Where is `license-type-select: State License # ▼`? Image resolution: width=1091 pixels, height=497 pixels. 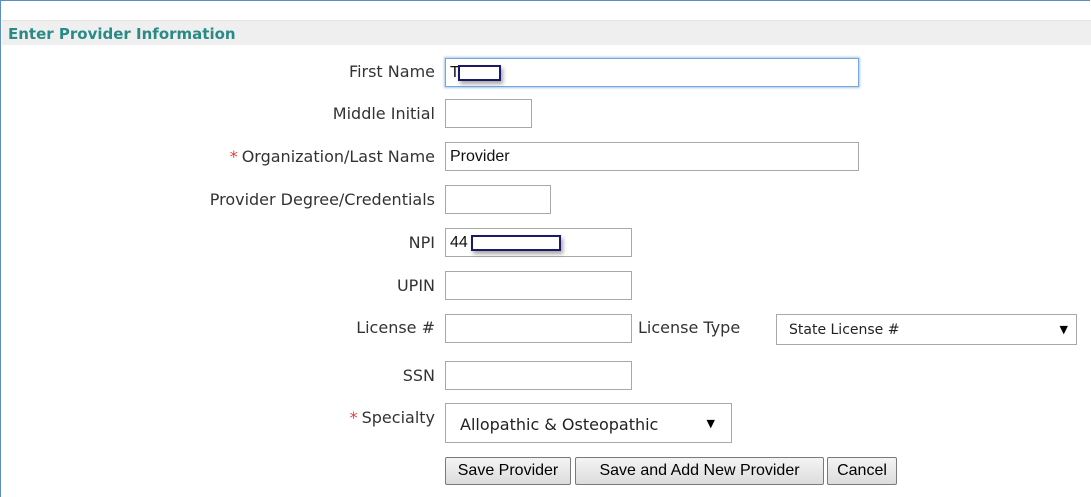
license-type-select: State License # ▼ is located at coordinates (926, 329).